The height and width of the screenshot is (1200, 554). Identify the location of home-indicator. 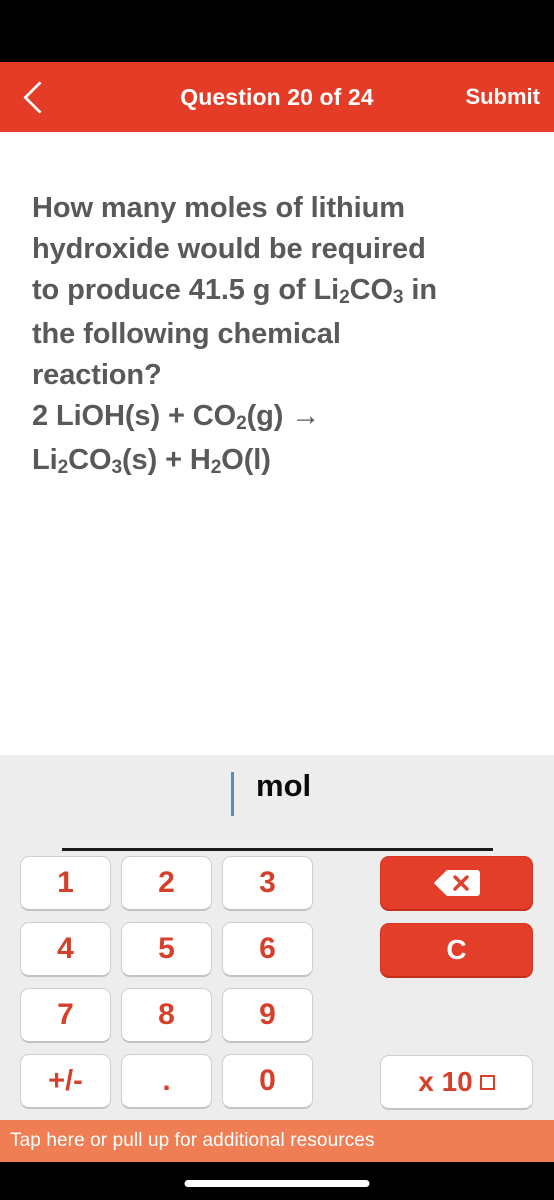
(277, 1183).